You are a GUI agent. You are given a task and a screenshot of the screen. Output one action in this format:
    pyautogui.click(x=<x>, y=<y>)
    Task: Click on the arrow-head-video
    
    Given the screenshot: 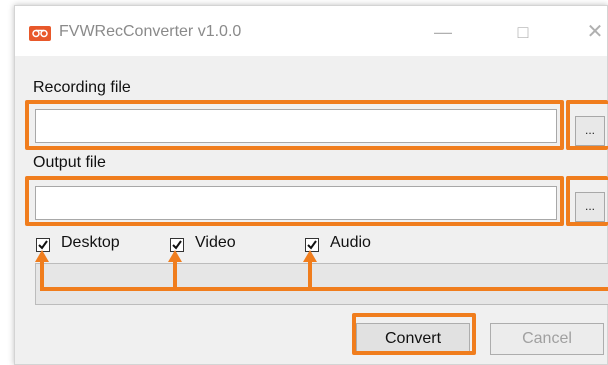 What is the action you would take?
    pyautogui.click(x=175, y=256)
    